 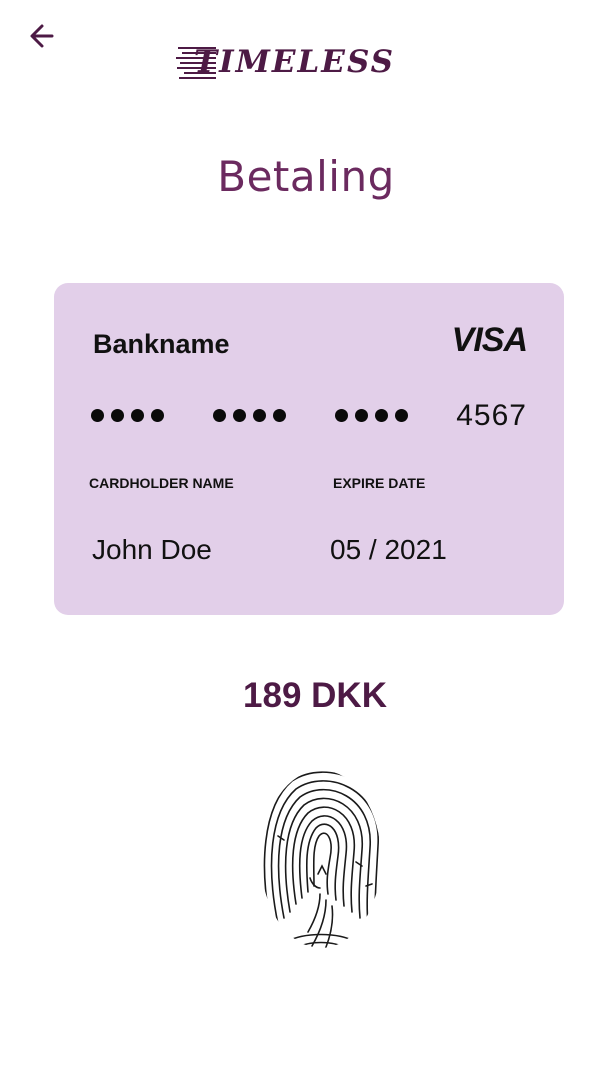 I want to click on fingerprint-icon, so click(x=321, y=859).